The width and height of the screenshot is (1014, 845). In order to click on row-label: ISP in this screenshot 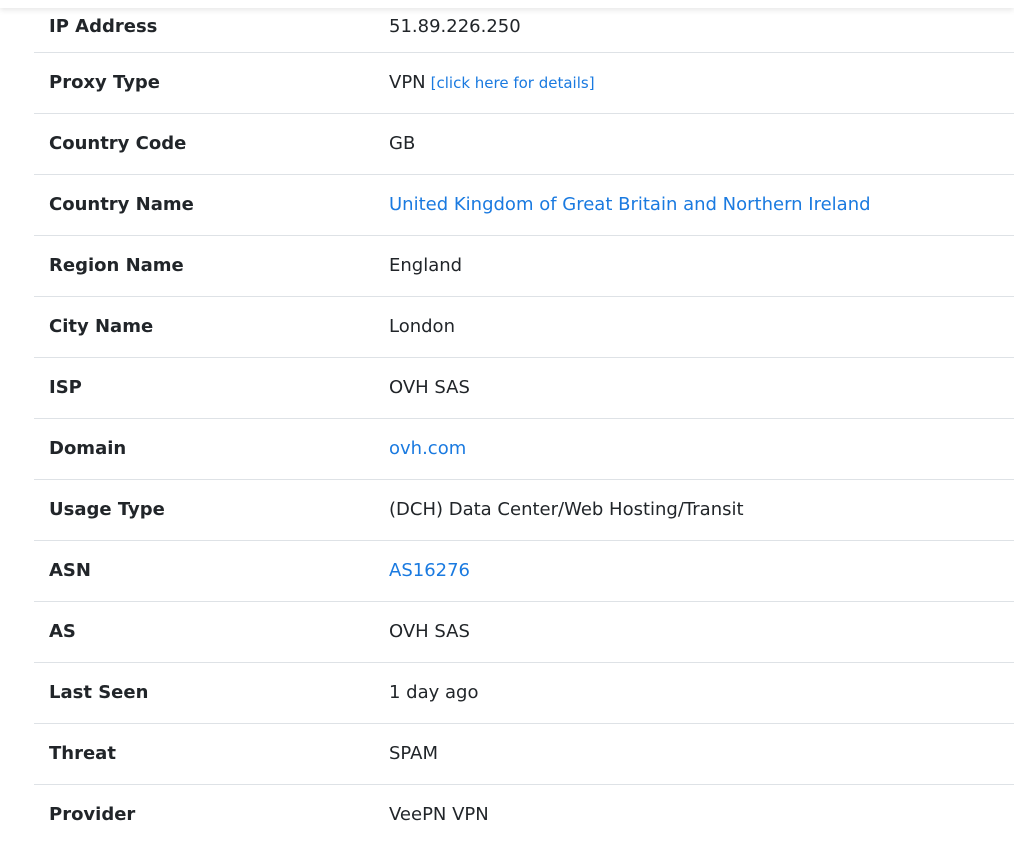, I will do `click(204, 387)`.